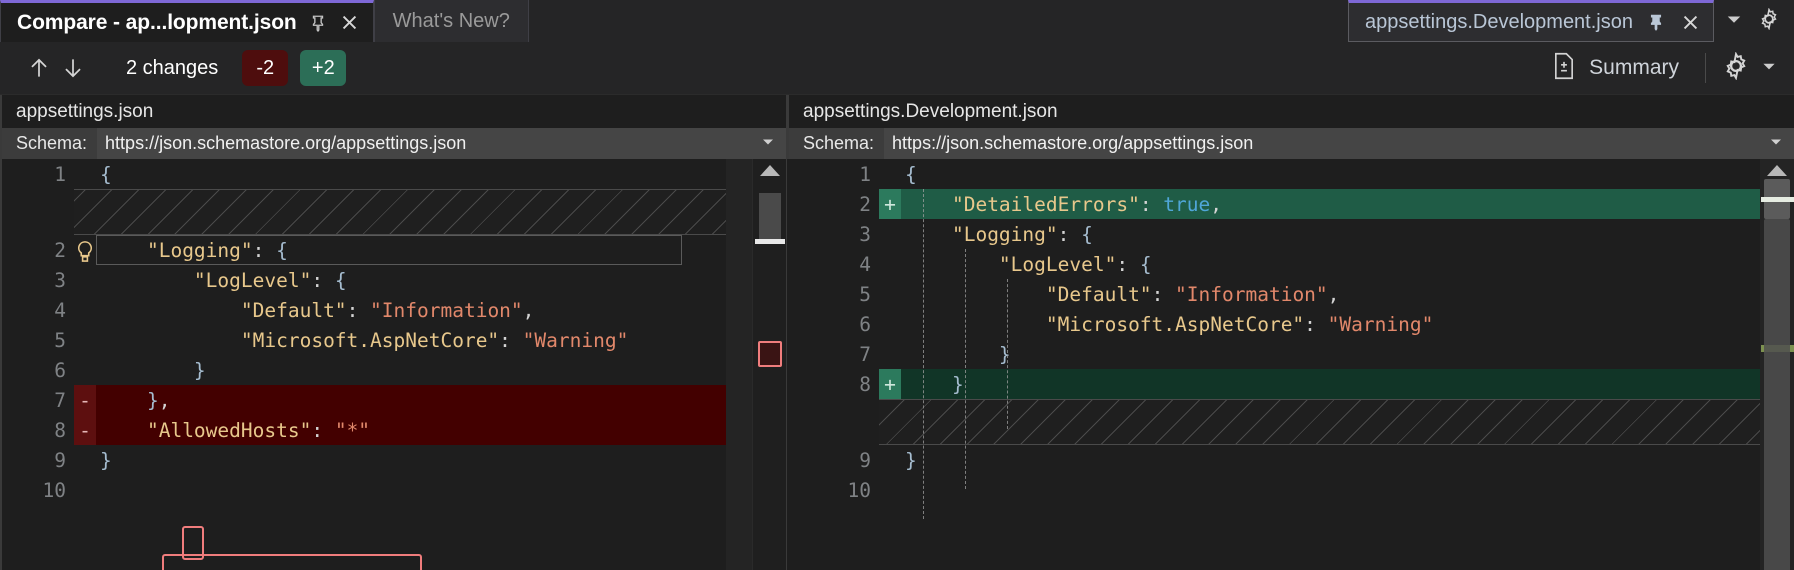 Image resolution: width=1794 pixels, height=570 pixels. What do you see at coordinates (1564, 68) in the screenshot?
I see `diff-summary-icon` at bounding box center [1564, 68].